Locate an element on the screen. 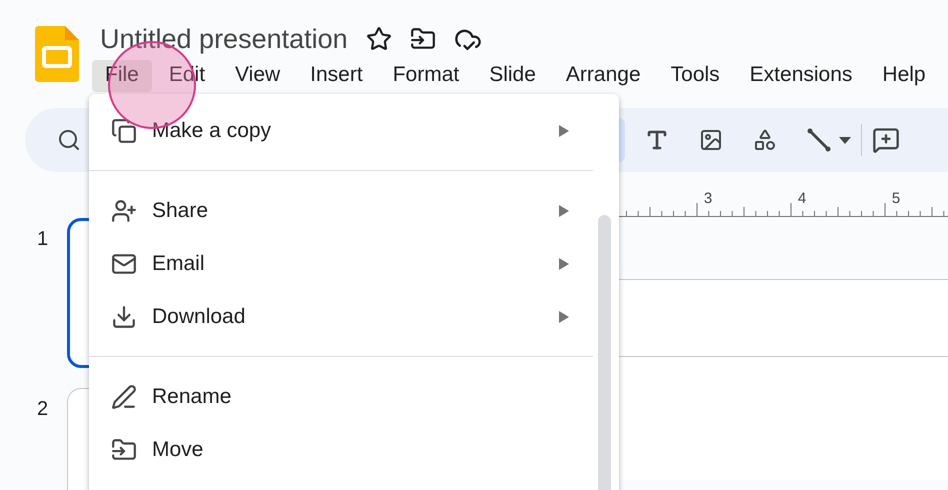 This screenshot has width=948, height=490. menu-item: Insert is located at coordinates (336, 76).